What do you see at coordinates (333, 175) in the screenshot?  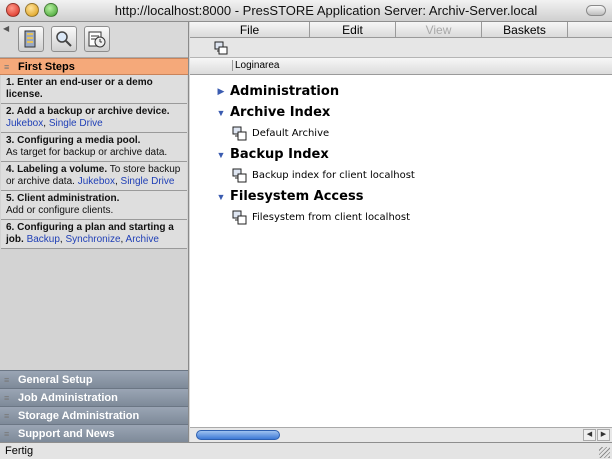 I see `tree-leaf-label: Backup index for client localhost` at bounding box center [333, 175].